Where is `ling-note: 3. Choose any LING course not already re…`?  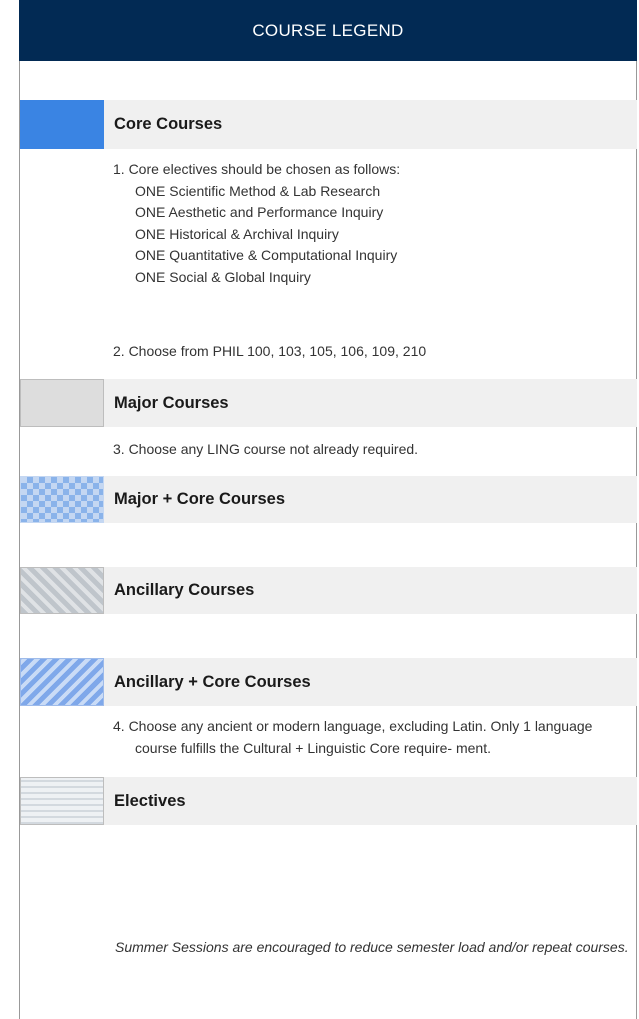 ling-note: 3. Choose any LING course not already re… is located at coordinates (266, 449).